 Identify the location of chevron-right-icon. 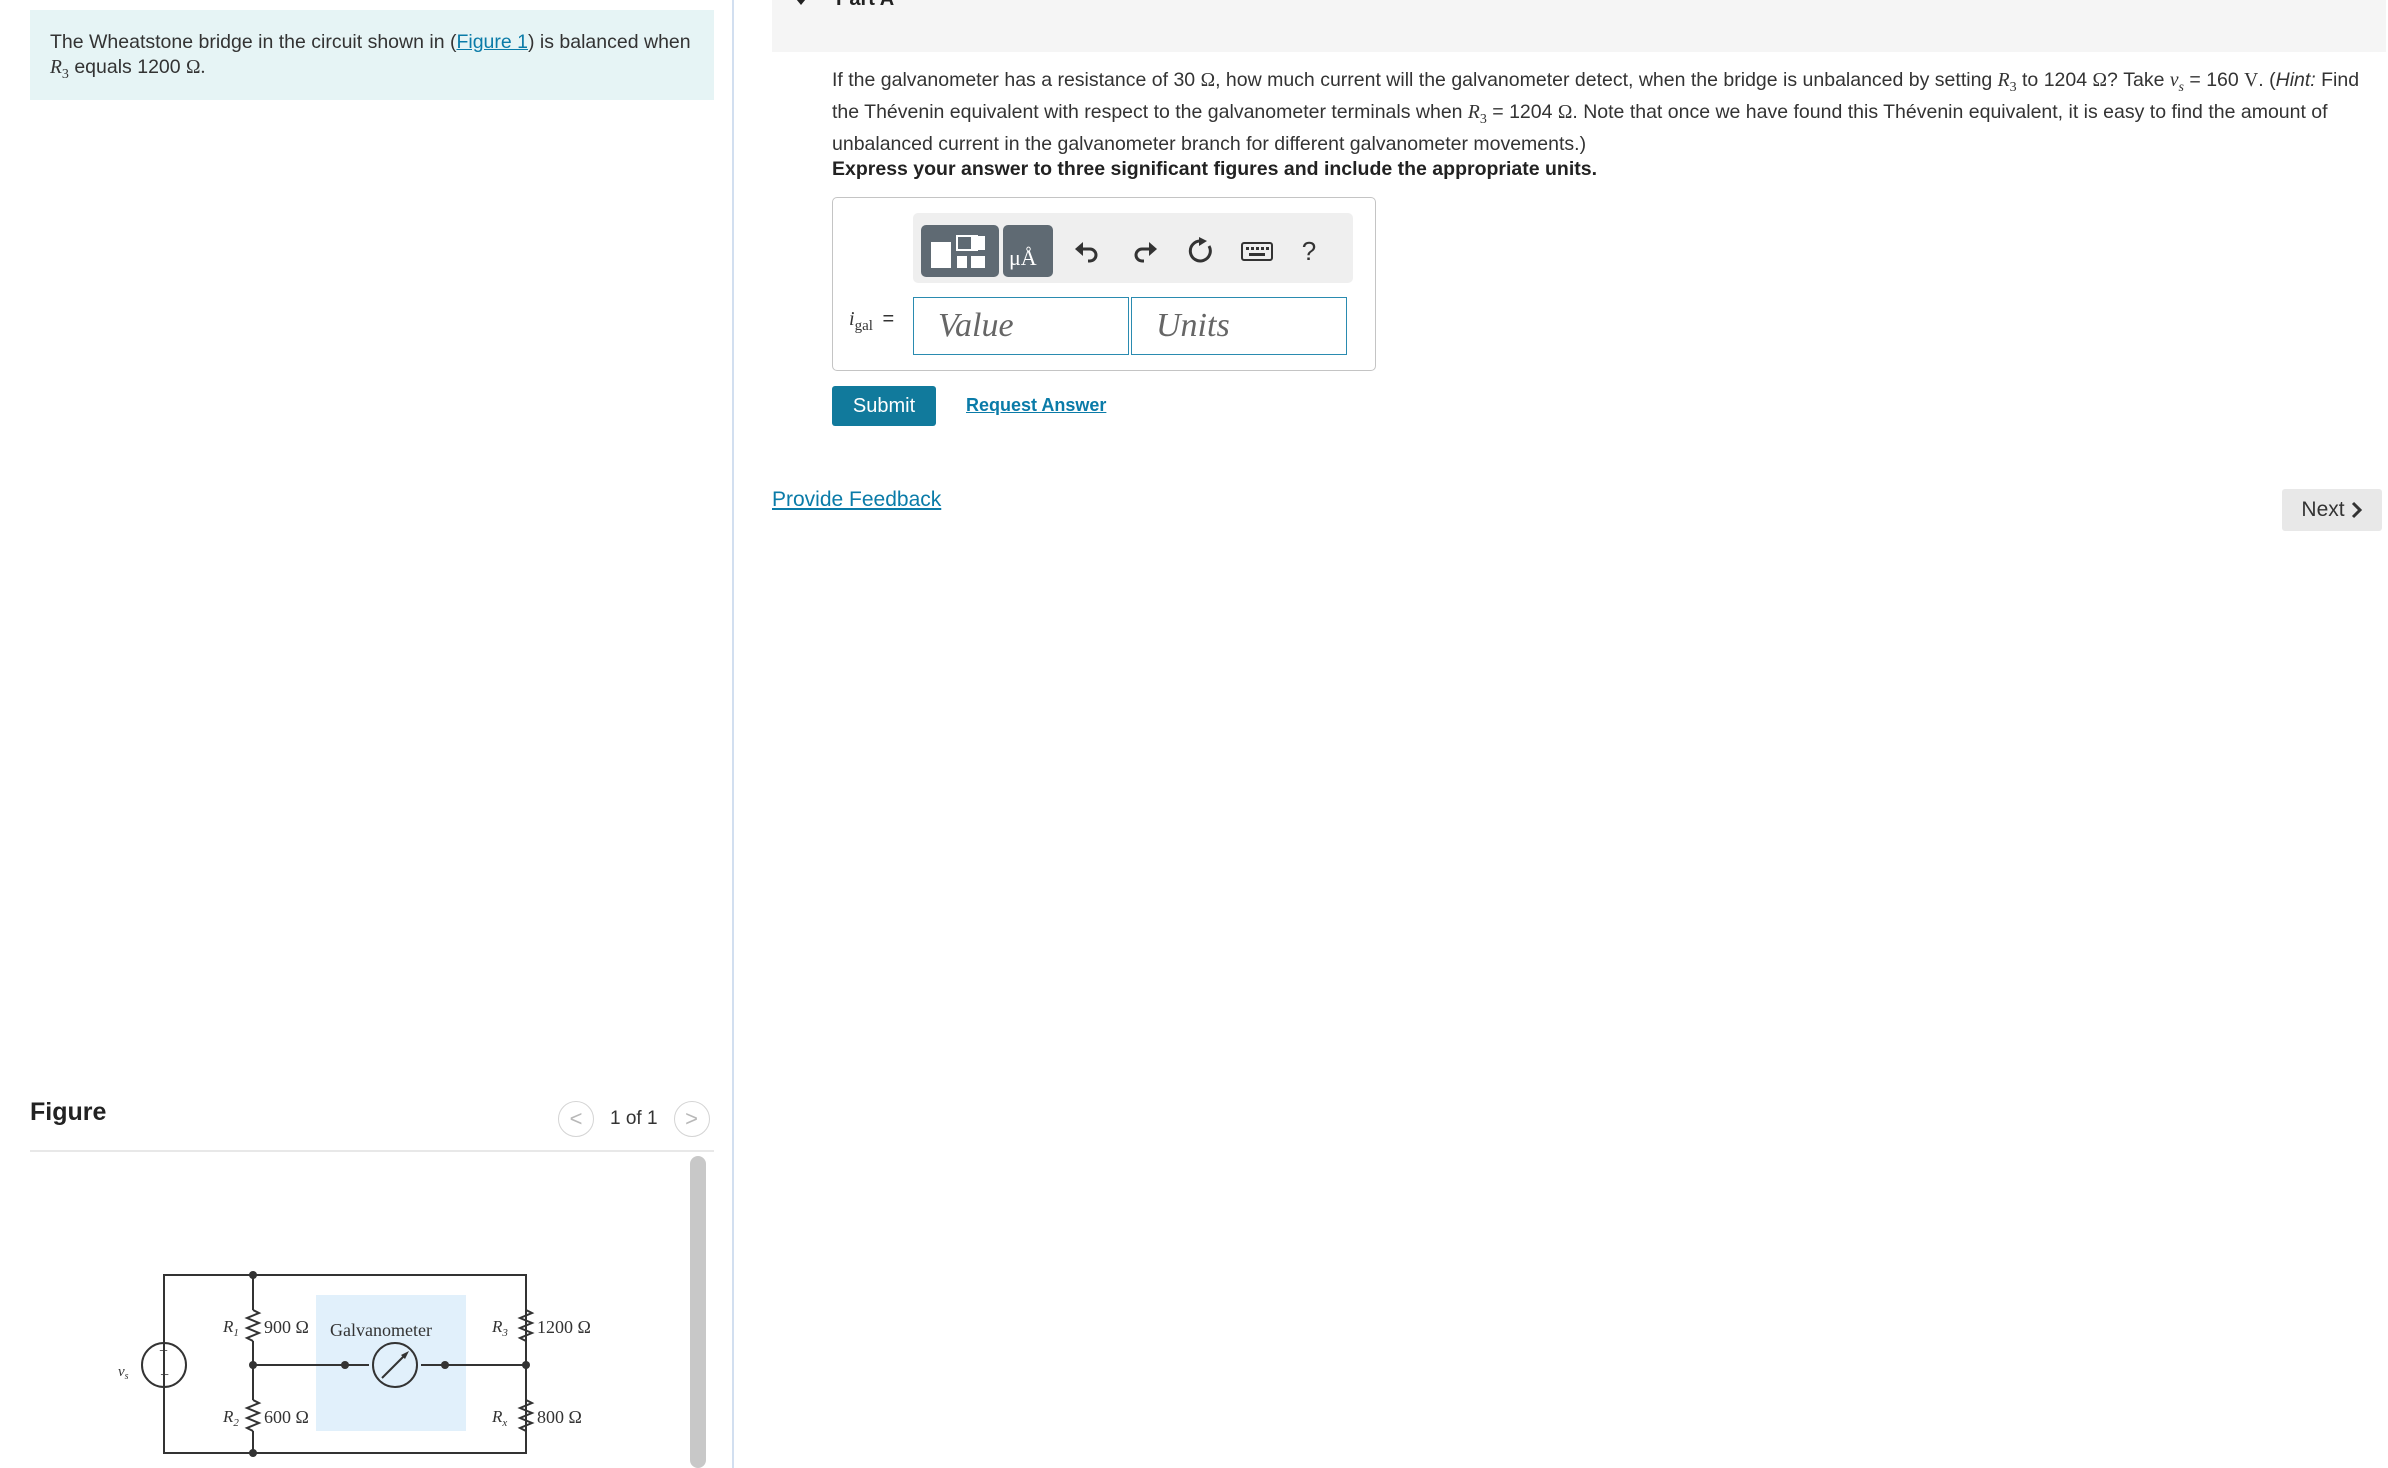
(2356, 510).